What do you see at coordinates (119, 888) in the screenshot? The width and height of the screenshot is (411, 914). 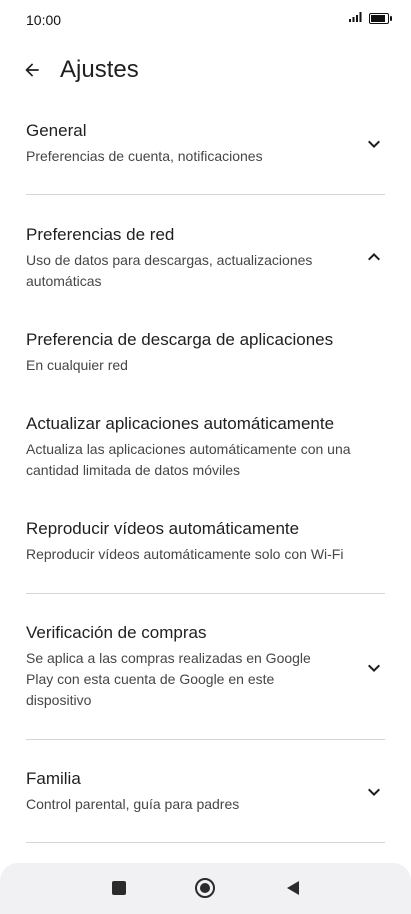 I see `square-icon` at bounding box center [119, 888].